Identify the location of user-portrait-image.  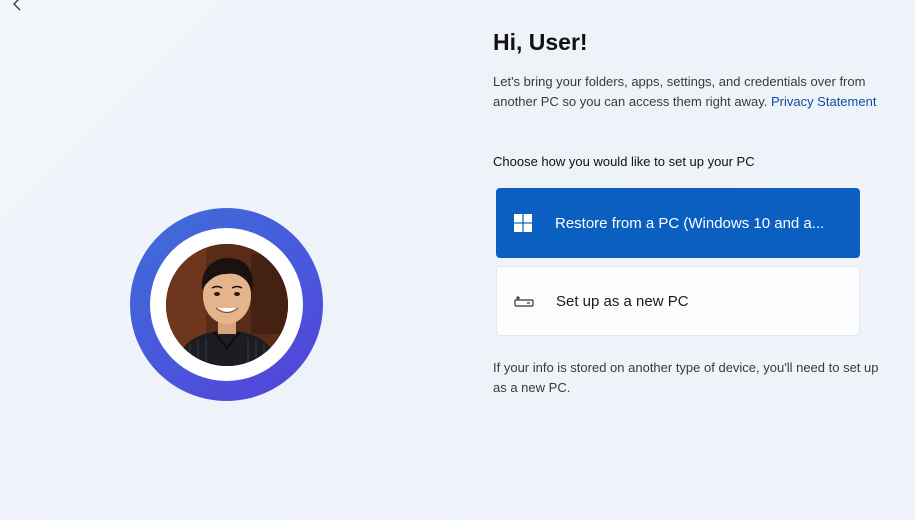
(226, 304).